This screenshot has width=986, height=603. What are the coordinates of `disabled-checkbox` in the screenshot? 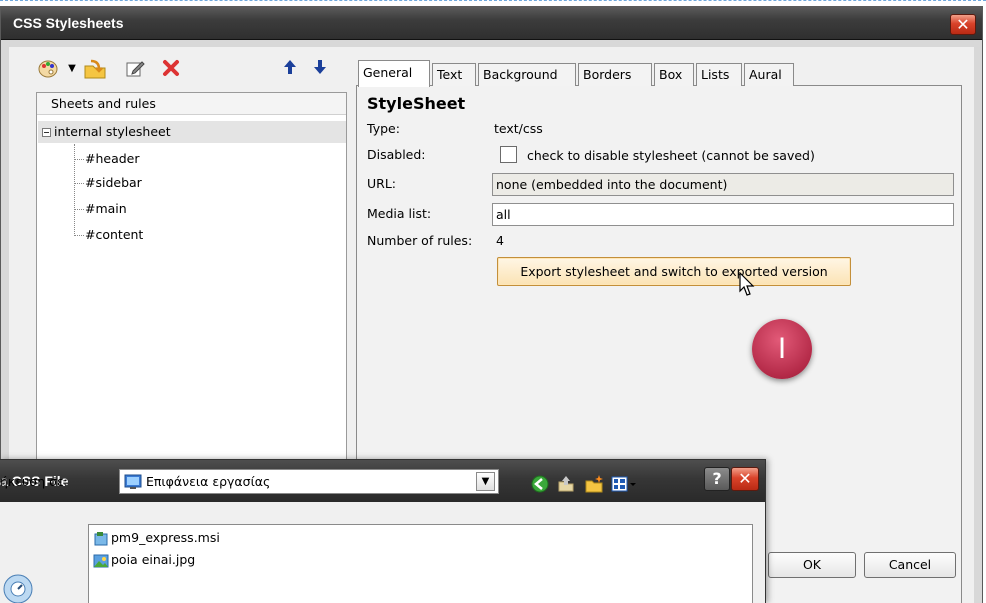 It's located at (508, 154).